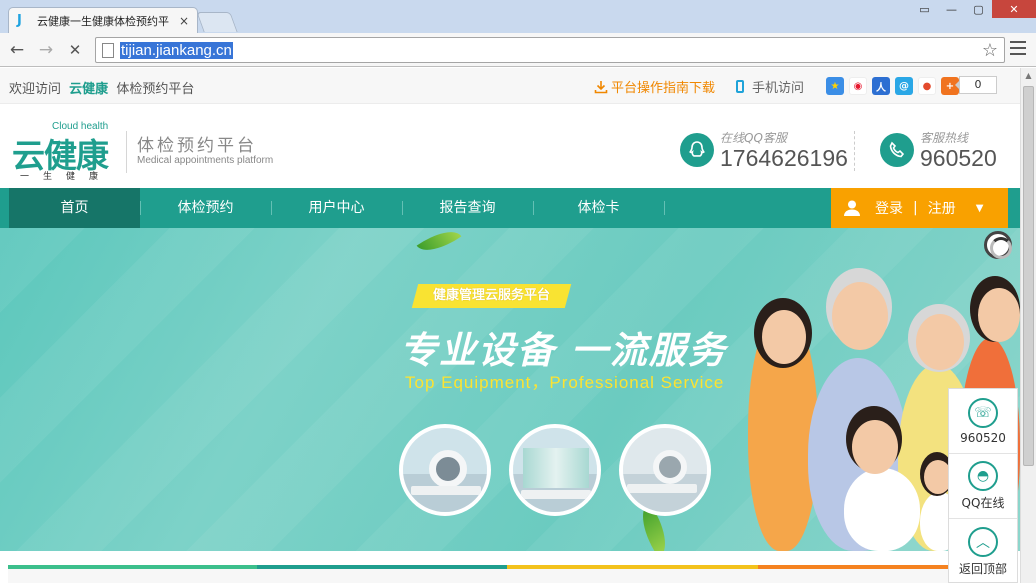 This screenshot has height=583, width=1036. What do you see at coordinates (663, 88) in the screenshot?
I see `guide-download-label: 平台操作指南下载` at bounding box center [663, 88].